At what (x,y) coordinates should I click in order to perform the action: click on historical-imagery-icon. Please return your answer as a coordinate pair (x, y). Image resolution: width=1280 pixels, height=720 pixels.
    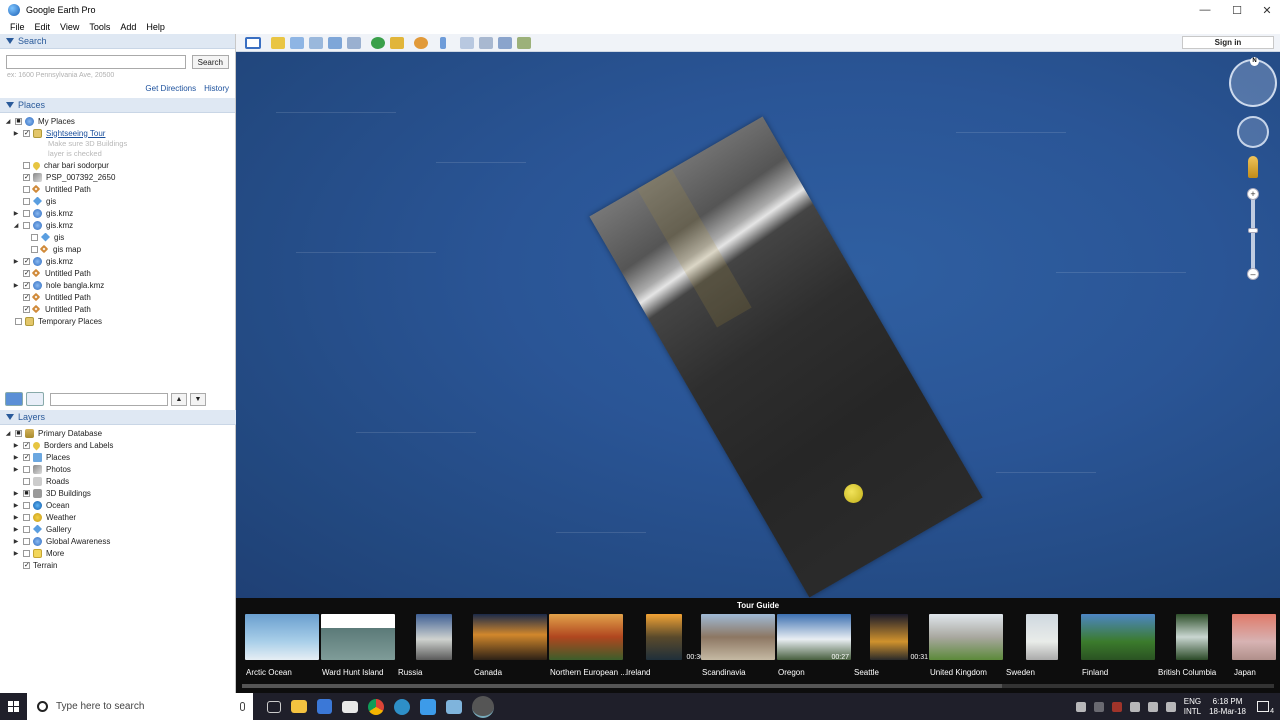
    Looking at the image, I should click on (378, 42).